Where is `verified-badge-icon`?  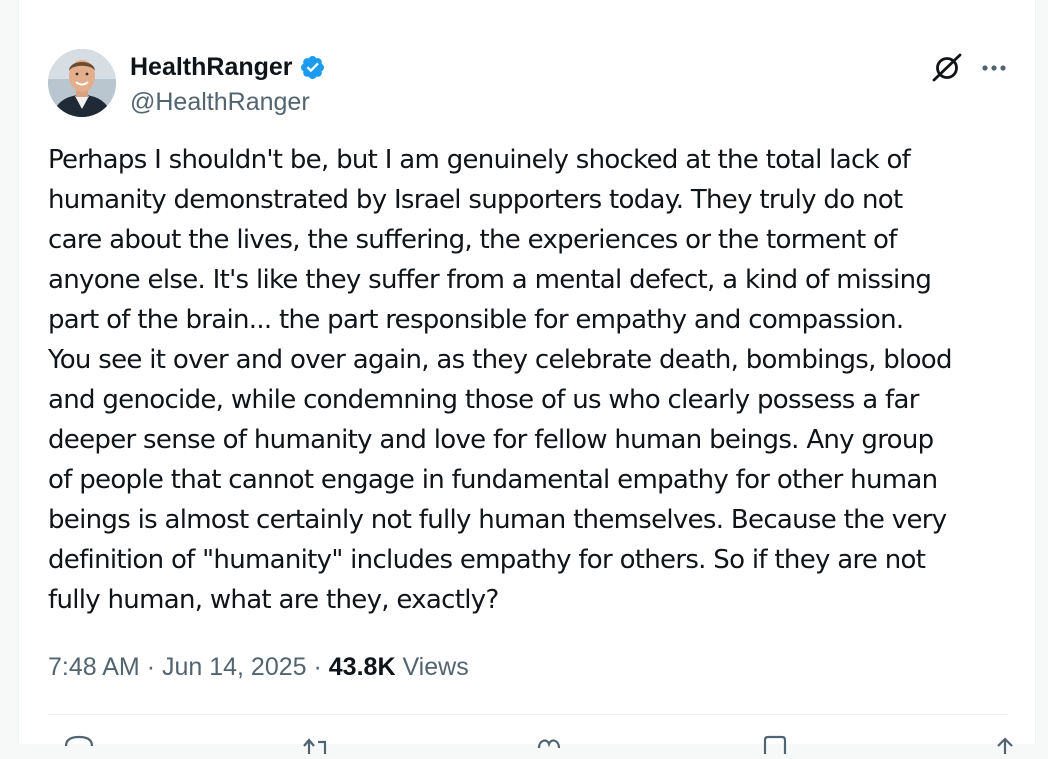
verified-badge-icon is located at coordinates (312, 67).